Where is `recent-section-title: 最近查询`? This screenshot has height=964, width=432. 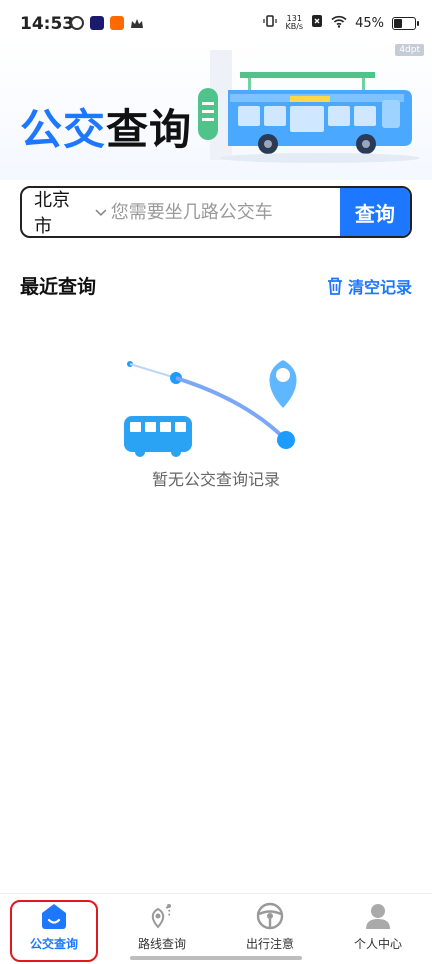
recent-section-title: 最近查询 is located at coordinates (58, 287).